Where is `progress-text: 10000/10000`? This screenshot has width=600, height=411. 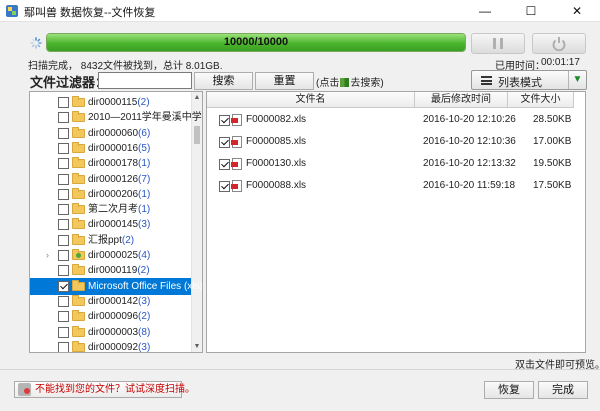 progress-text: 10000/10000 is located at coordinates (256, 42).